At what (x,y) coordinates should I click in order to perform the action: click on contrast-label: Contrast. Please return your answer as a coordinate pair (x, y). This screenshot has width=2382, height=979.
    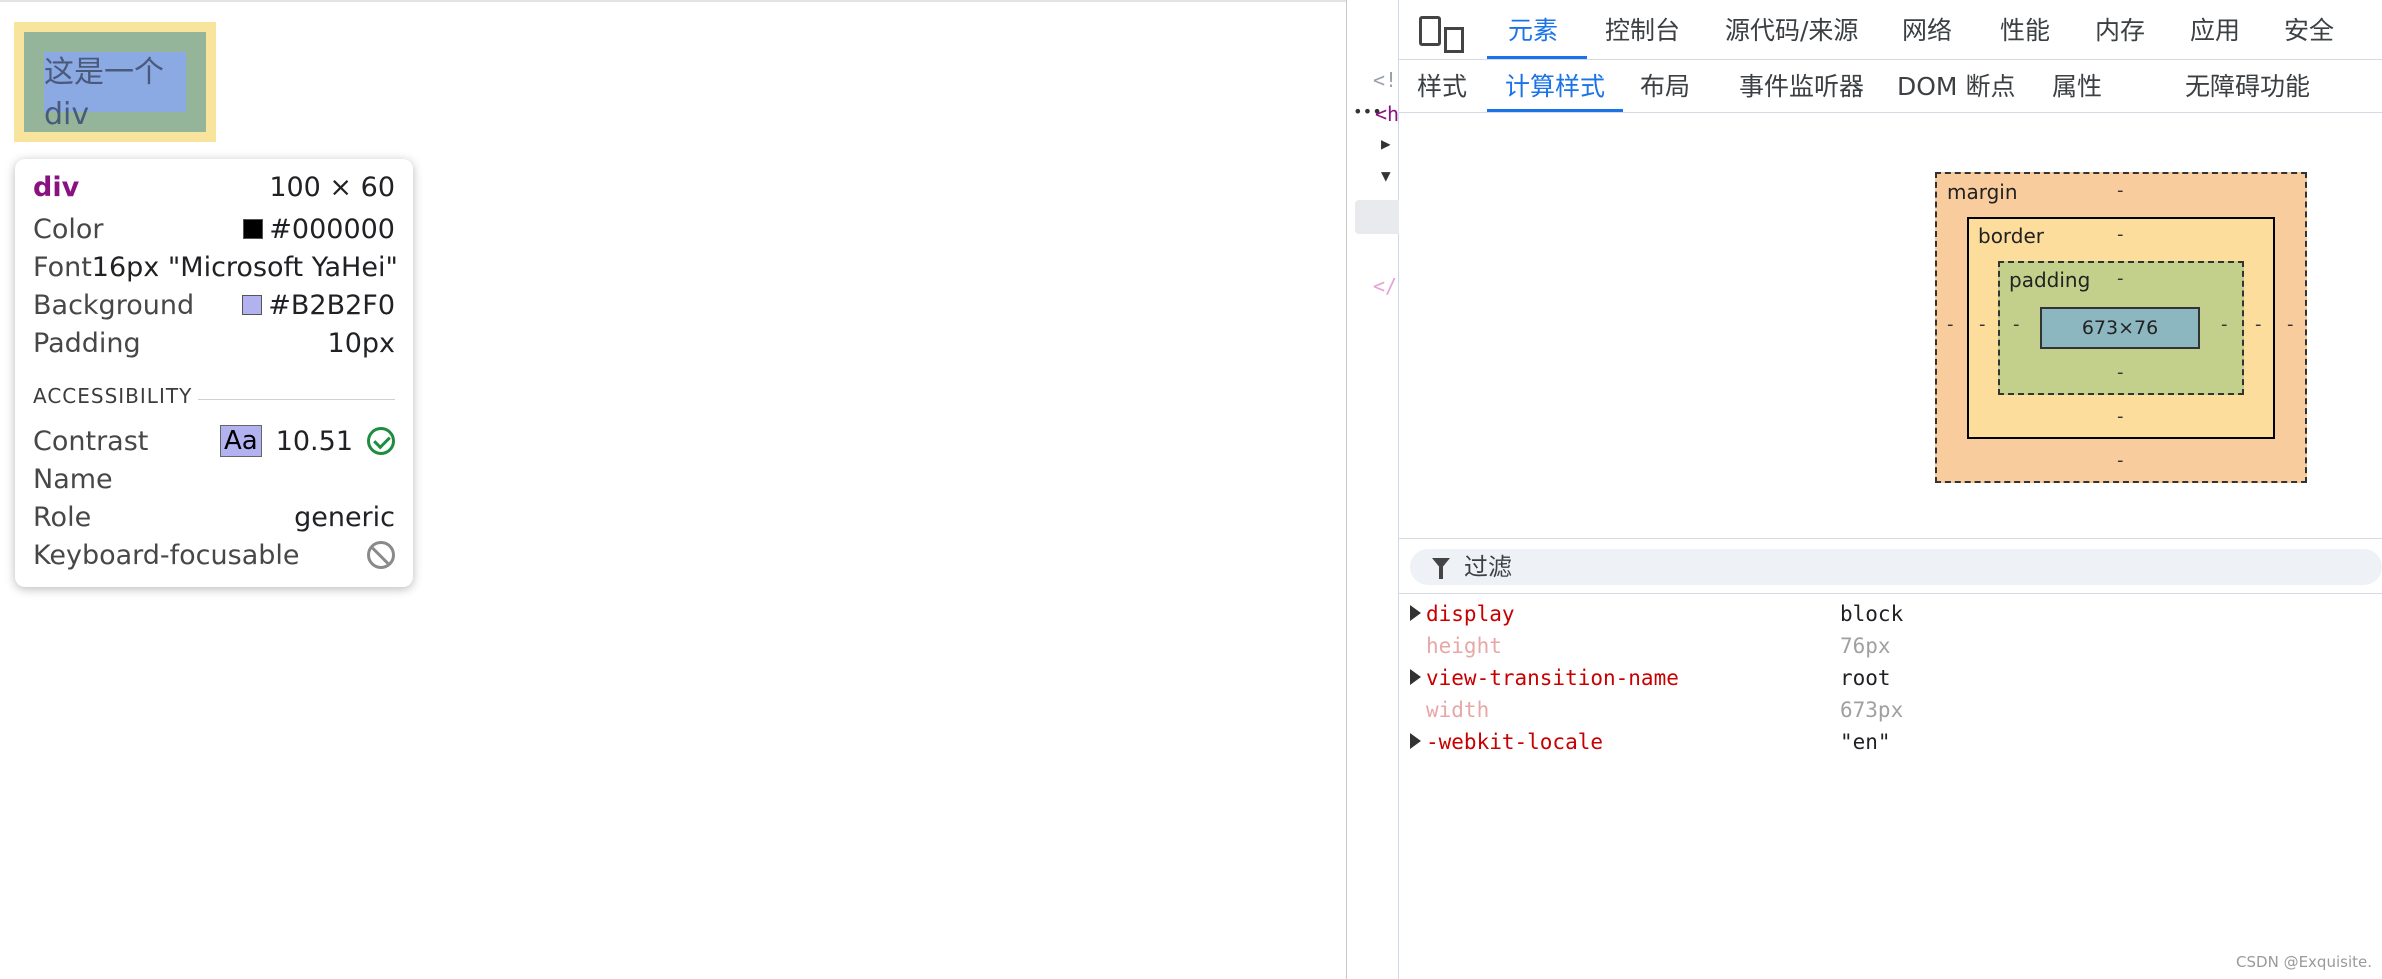
    Looking at the image, I should click on (91, 441).